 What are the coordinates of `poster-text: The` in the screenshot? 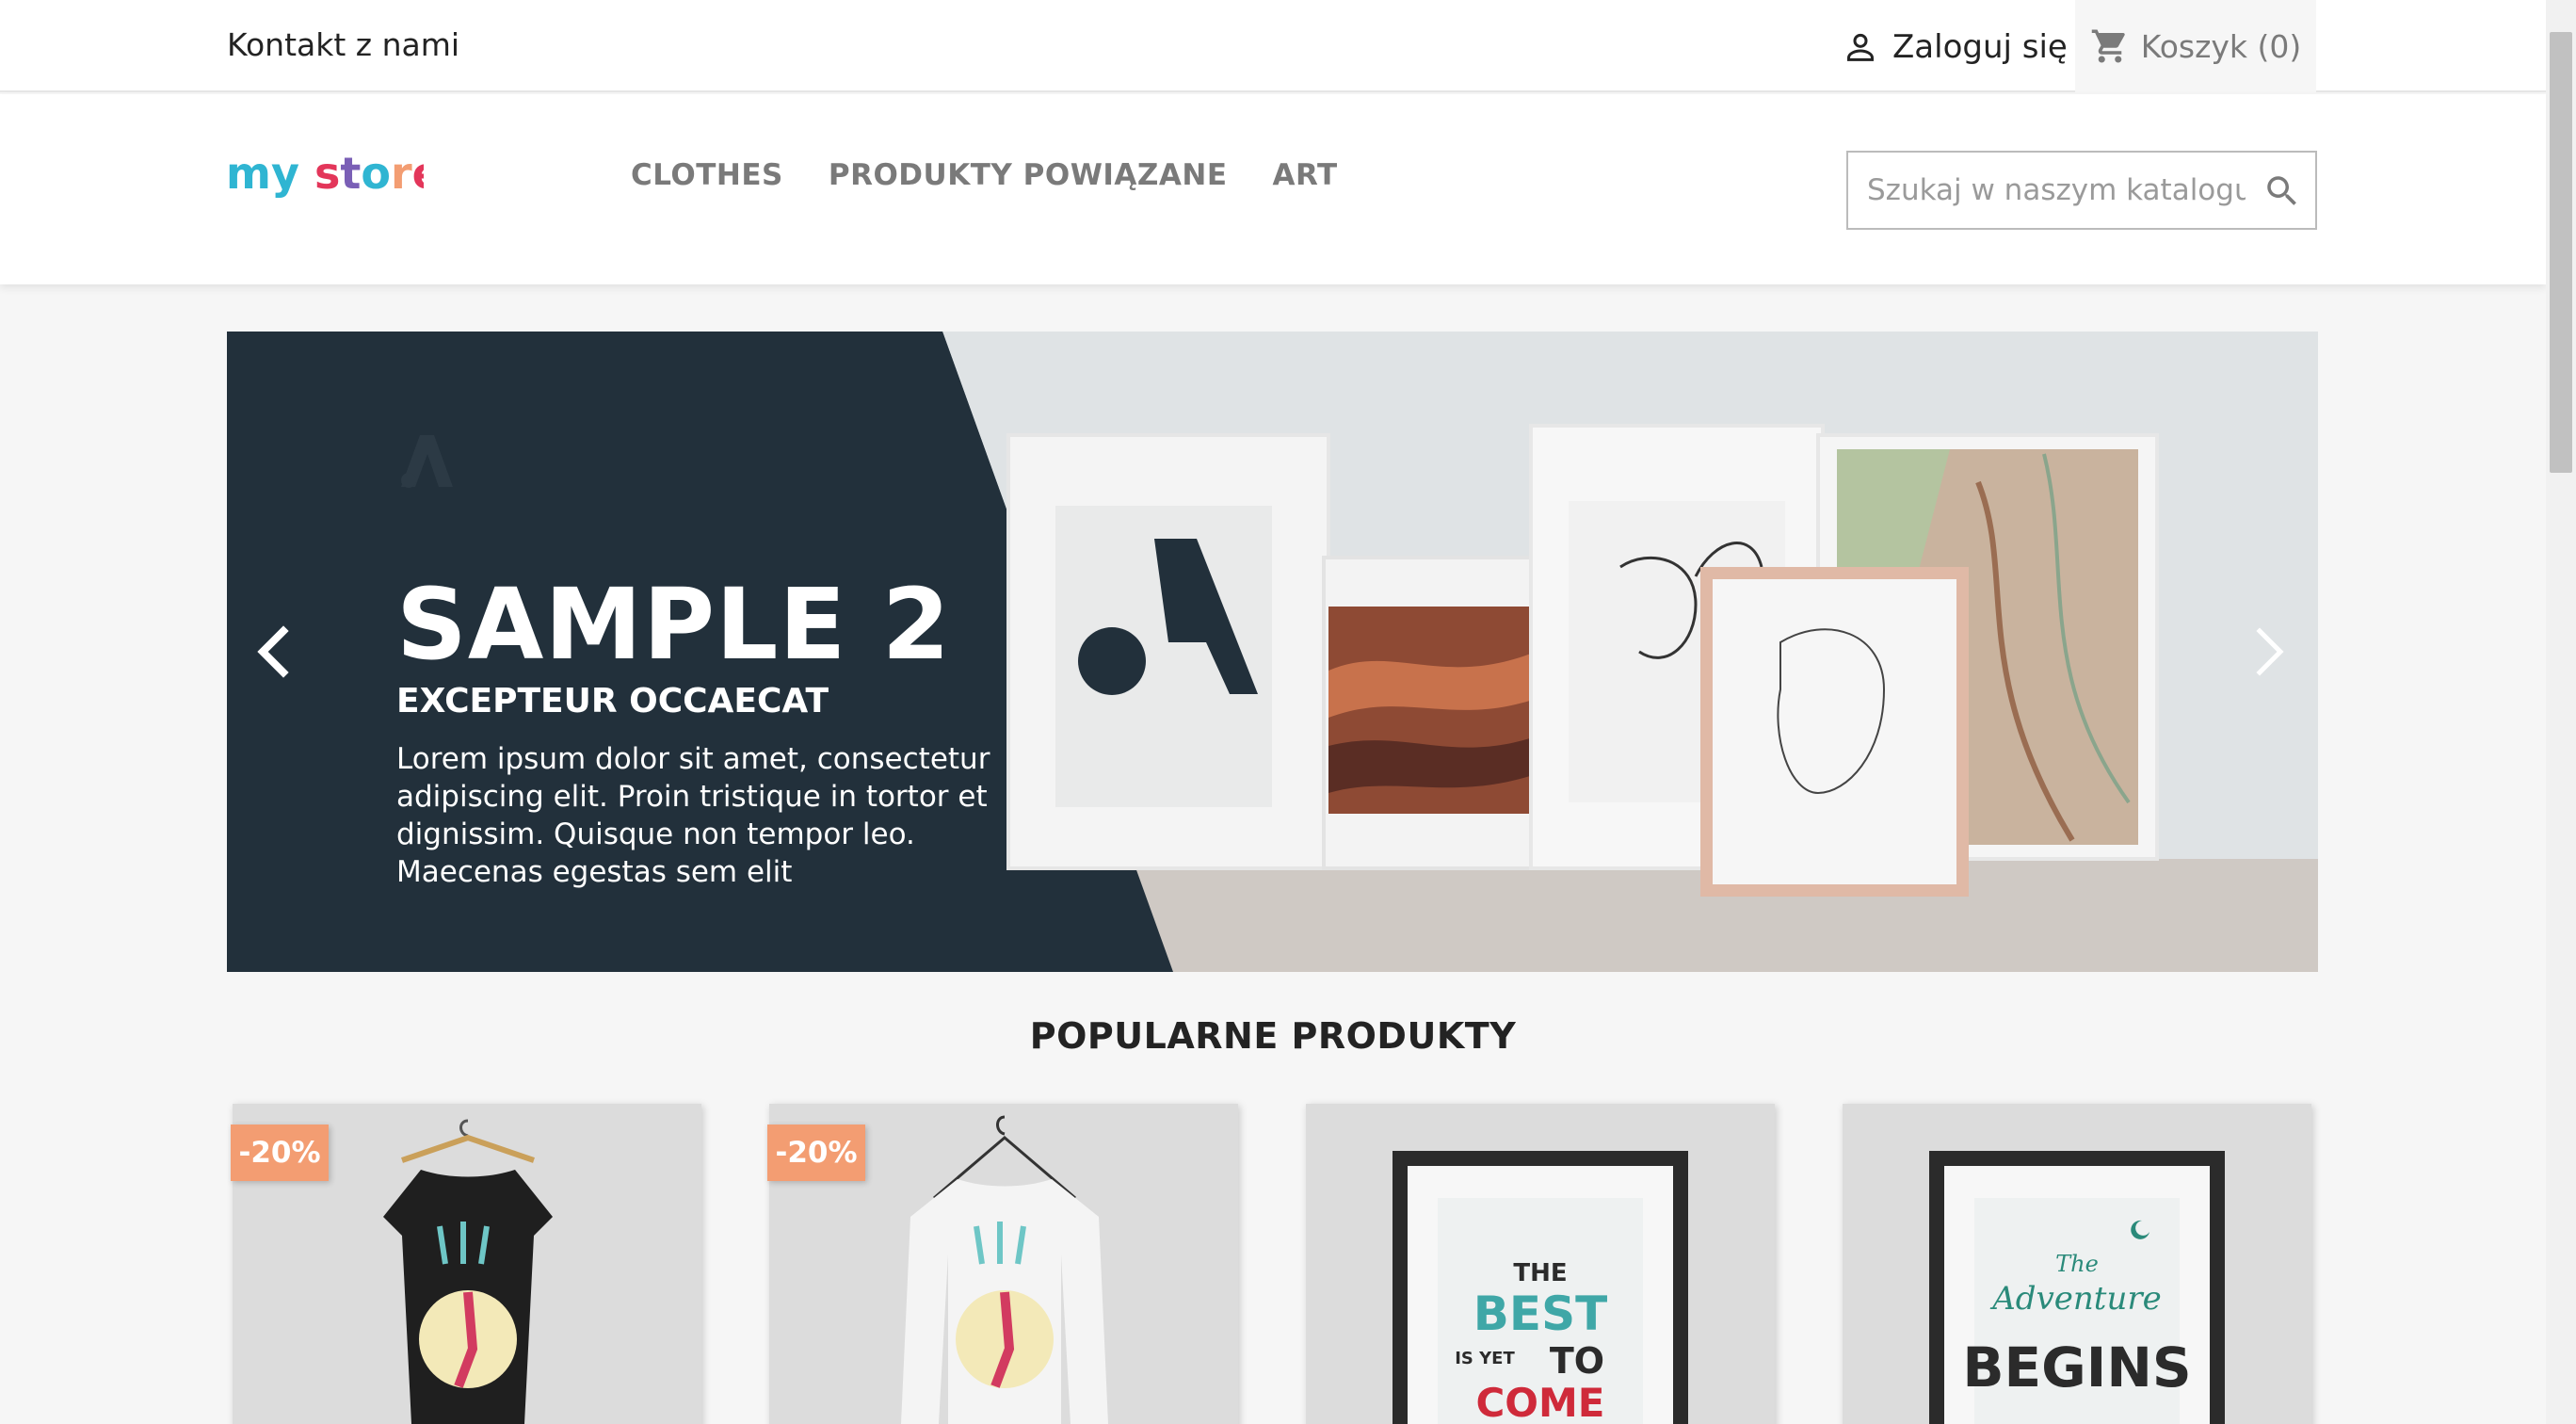 It's located at (2077, 1264).